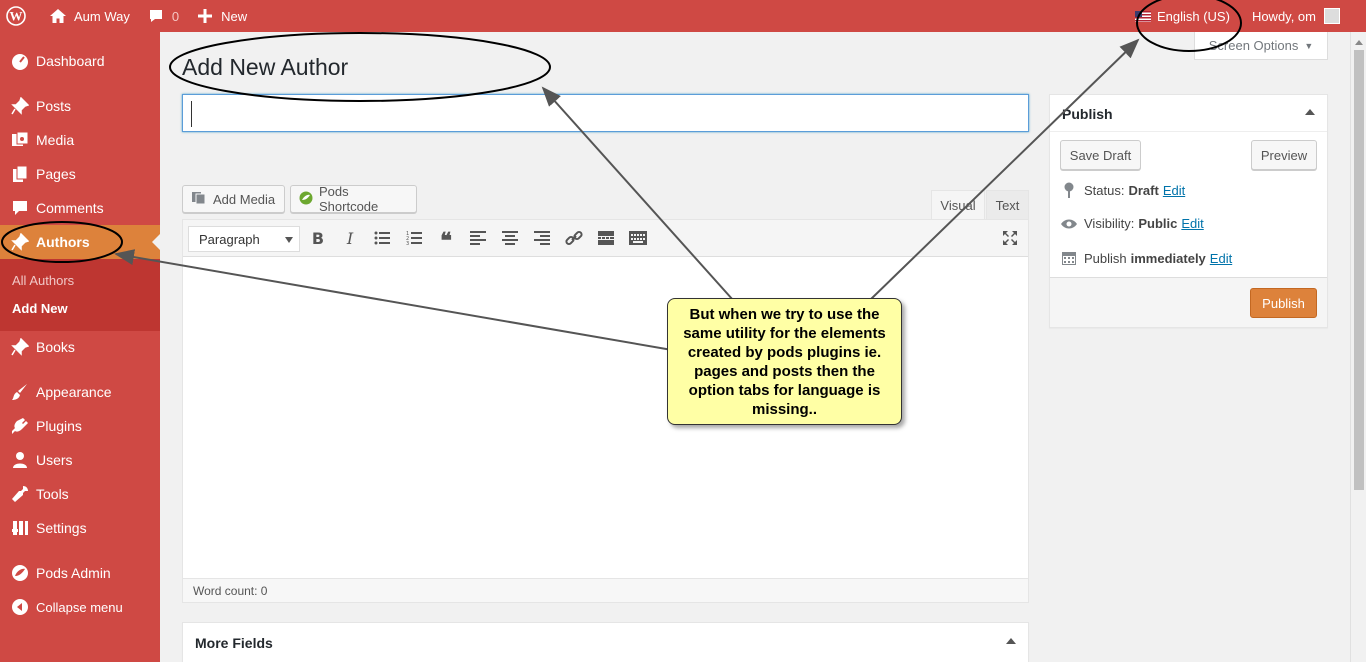 The height and width of the screenshot is (662, 1366). I want to click on arrow-to-authors, so click(393, 300).